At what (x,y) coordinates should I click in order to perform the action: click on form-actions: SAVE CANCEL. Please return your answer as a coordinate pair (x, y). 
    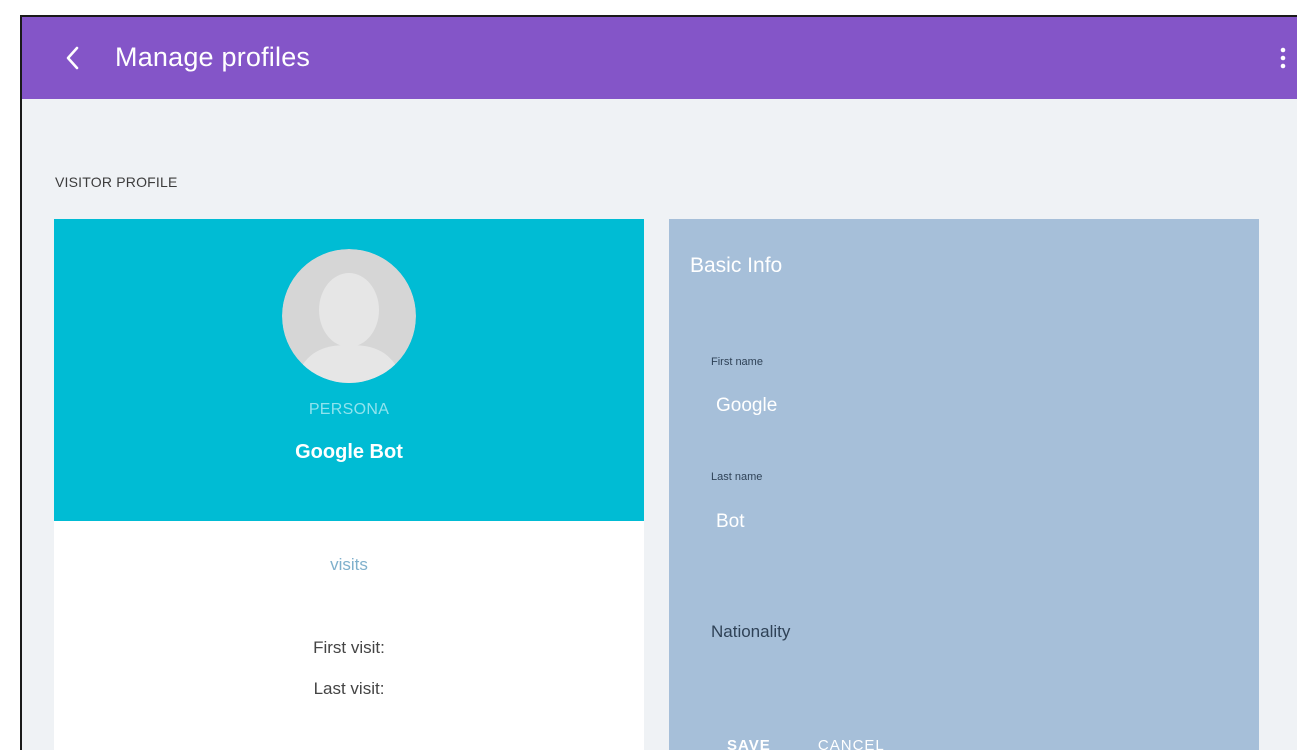
    Looking at the image, I should click on (827, 743).